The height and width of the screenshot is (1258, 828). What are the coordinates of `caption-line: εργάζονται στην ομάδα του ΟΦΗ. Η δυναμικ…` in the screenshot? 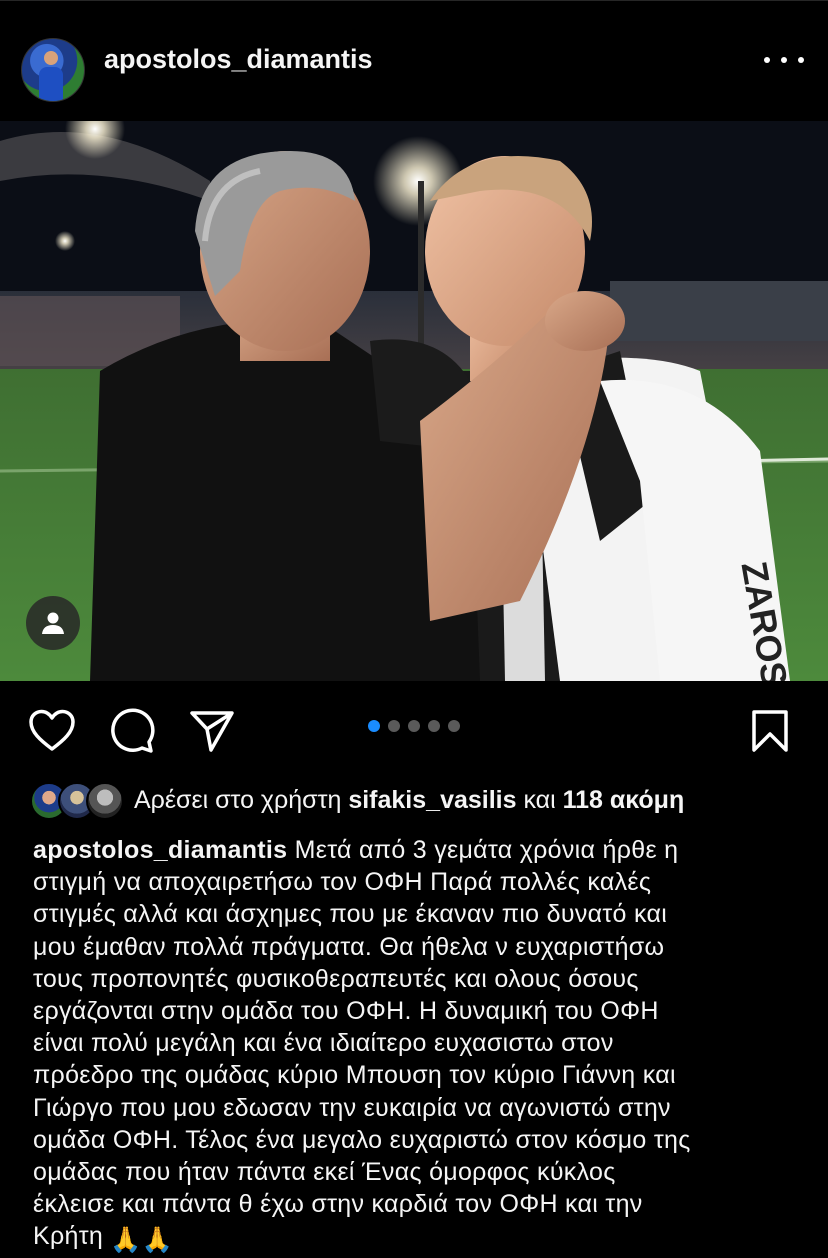 It's located at (346, 1011).